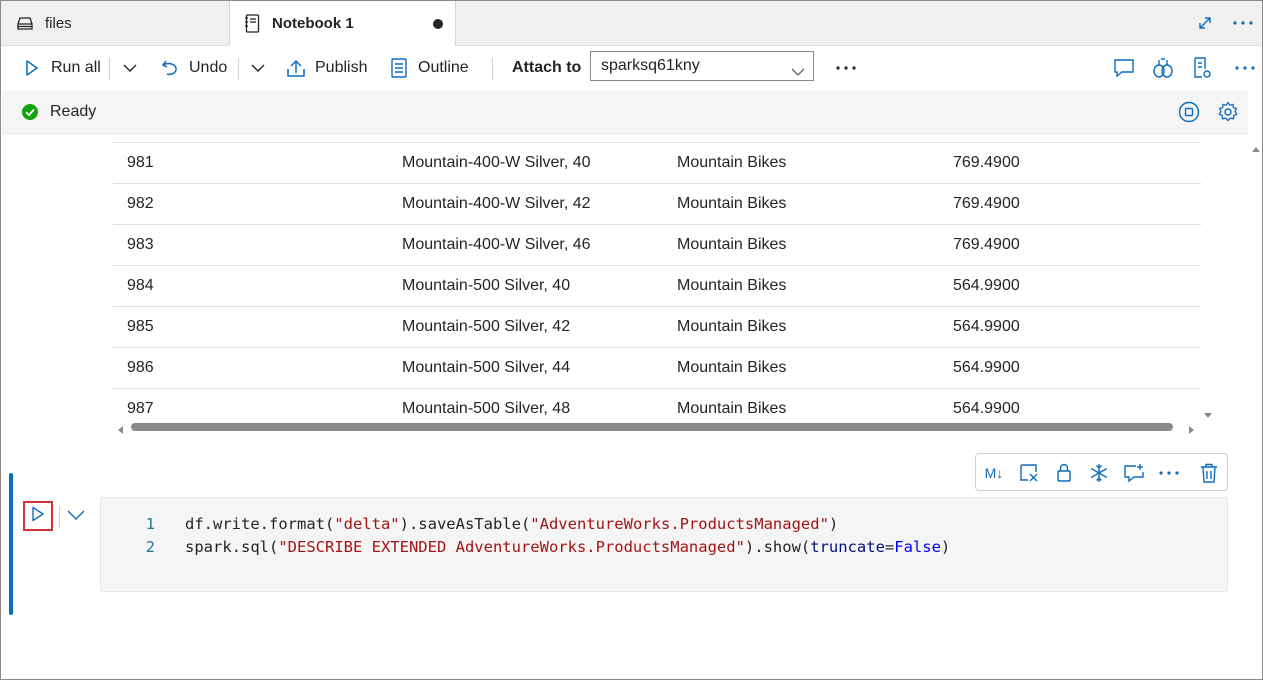 The width and height of the screenshot is (1263, 680). I want to click on tab-label: files, so click(58, 23).